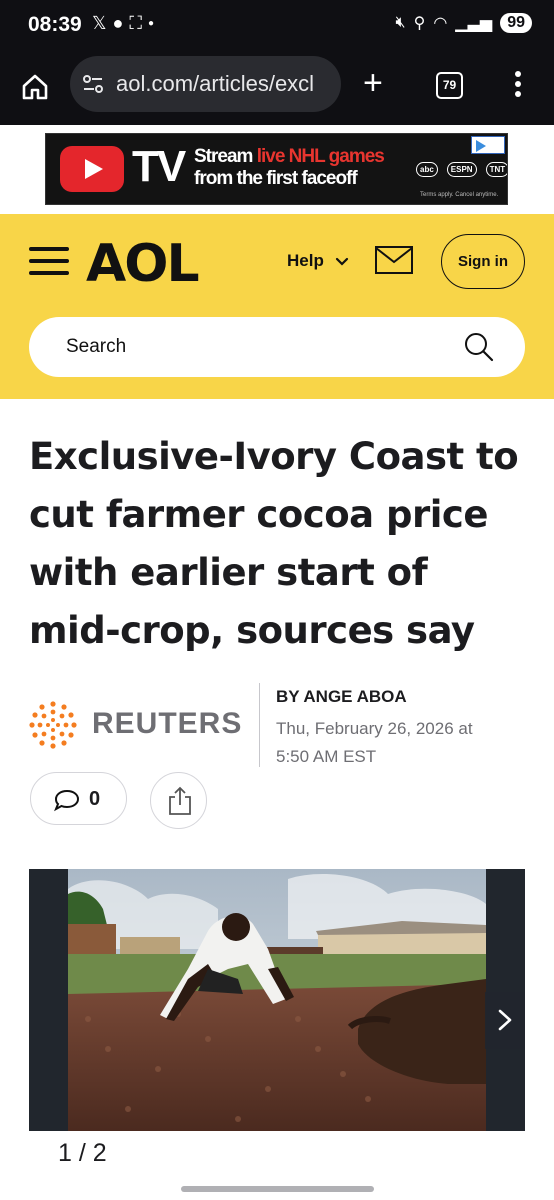 The width and height of the screenshot is (554, 1200). Describe the element at coordinates (95, 799) in the screenshot. I see `comment-count: 0` at that location.